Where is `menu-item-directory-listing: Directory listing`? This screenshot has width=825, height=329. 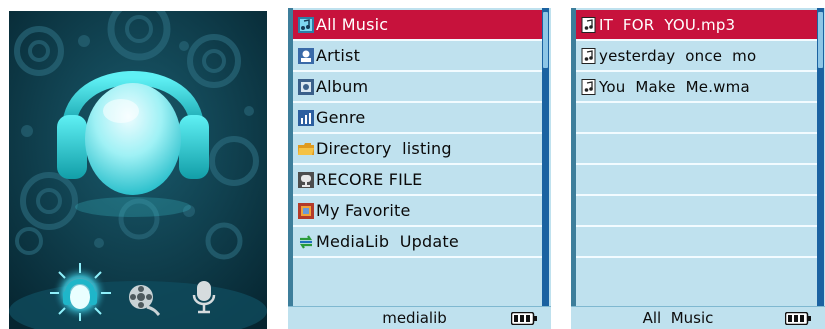
menu-item-directory-listing: Directory listing is located at coordinates (417, 149).